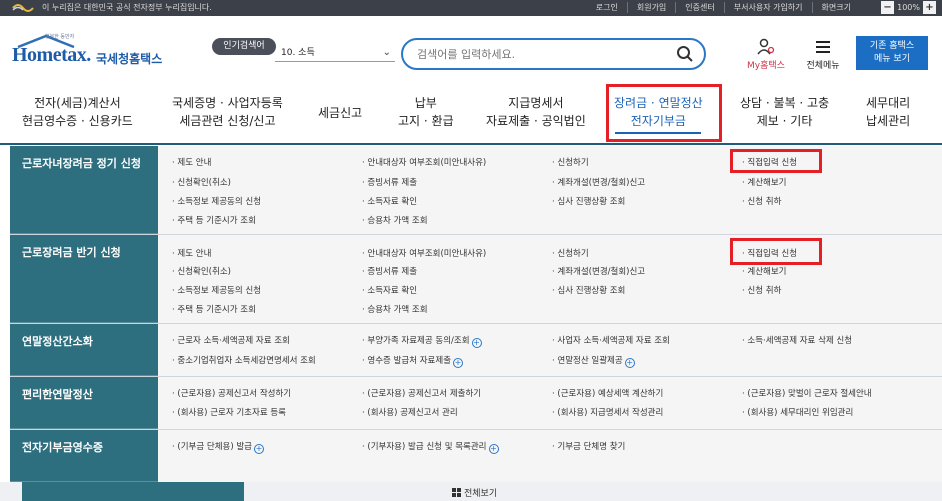 This screenshot has height=501, width=942. Describe the element at coordinates (421, 393) in the screenshot. I see `menu-link: · (근로자용) 공제신고서 제출하기` at that location.